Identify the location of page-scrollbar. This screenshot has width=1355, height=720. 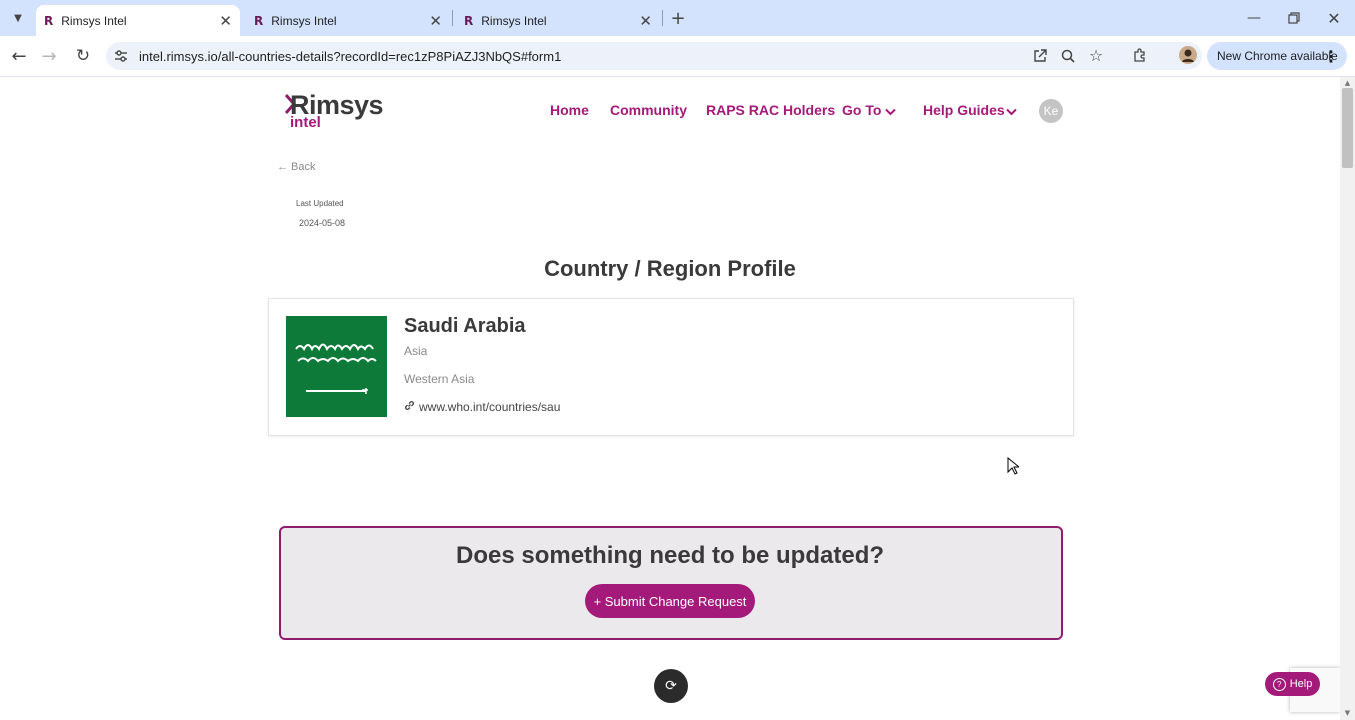
(1347, 398).